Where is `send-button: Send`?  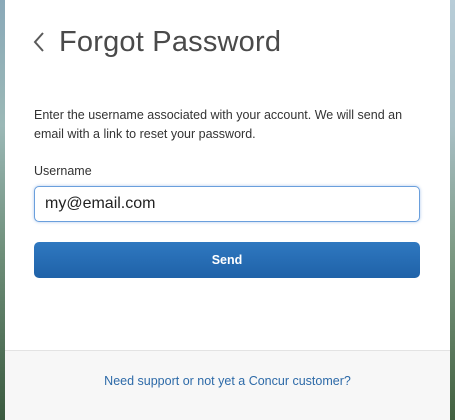
send-button: Send is located at coordinates (227, 260).